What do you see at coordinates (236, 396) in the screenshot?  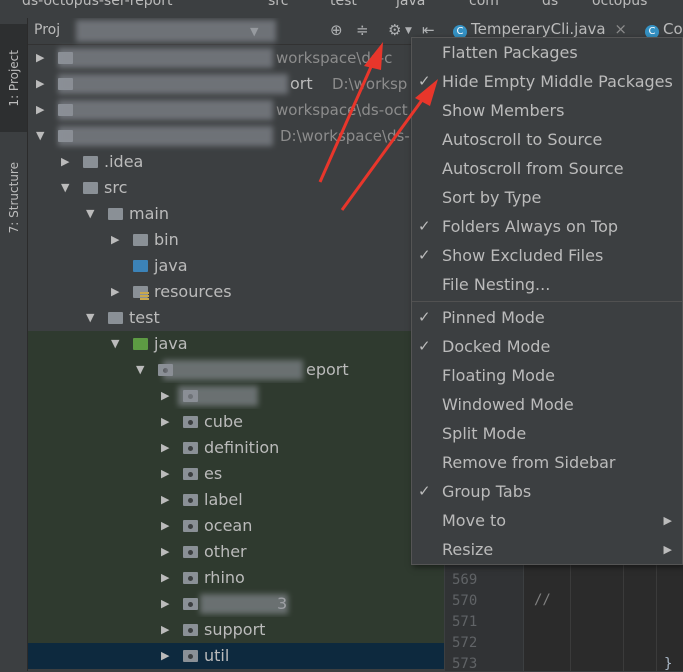 I see `tree-node: ▶` at bounding box center [236, 396].